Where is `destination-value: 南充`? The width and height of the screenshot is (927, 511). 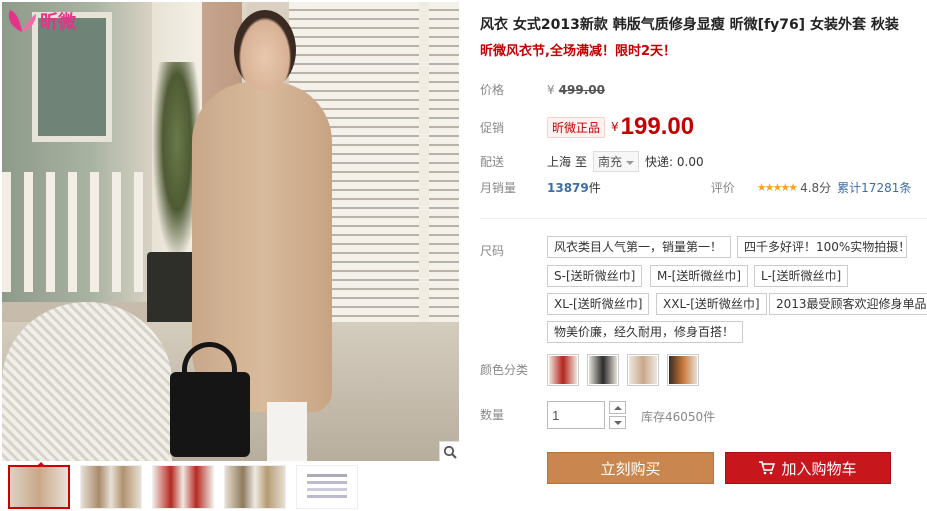
destination-value: 南充 is located at coordinates (610, 162).